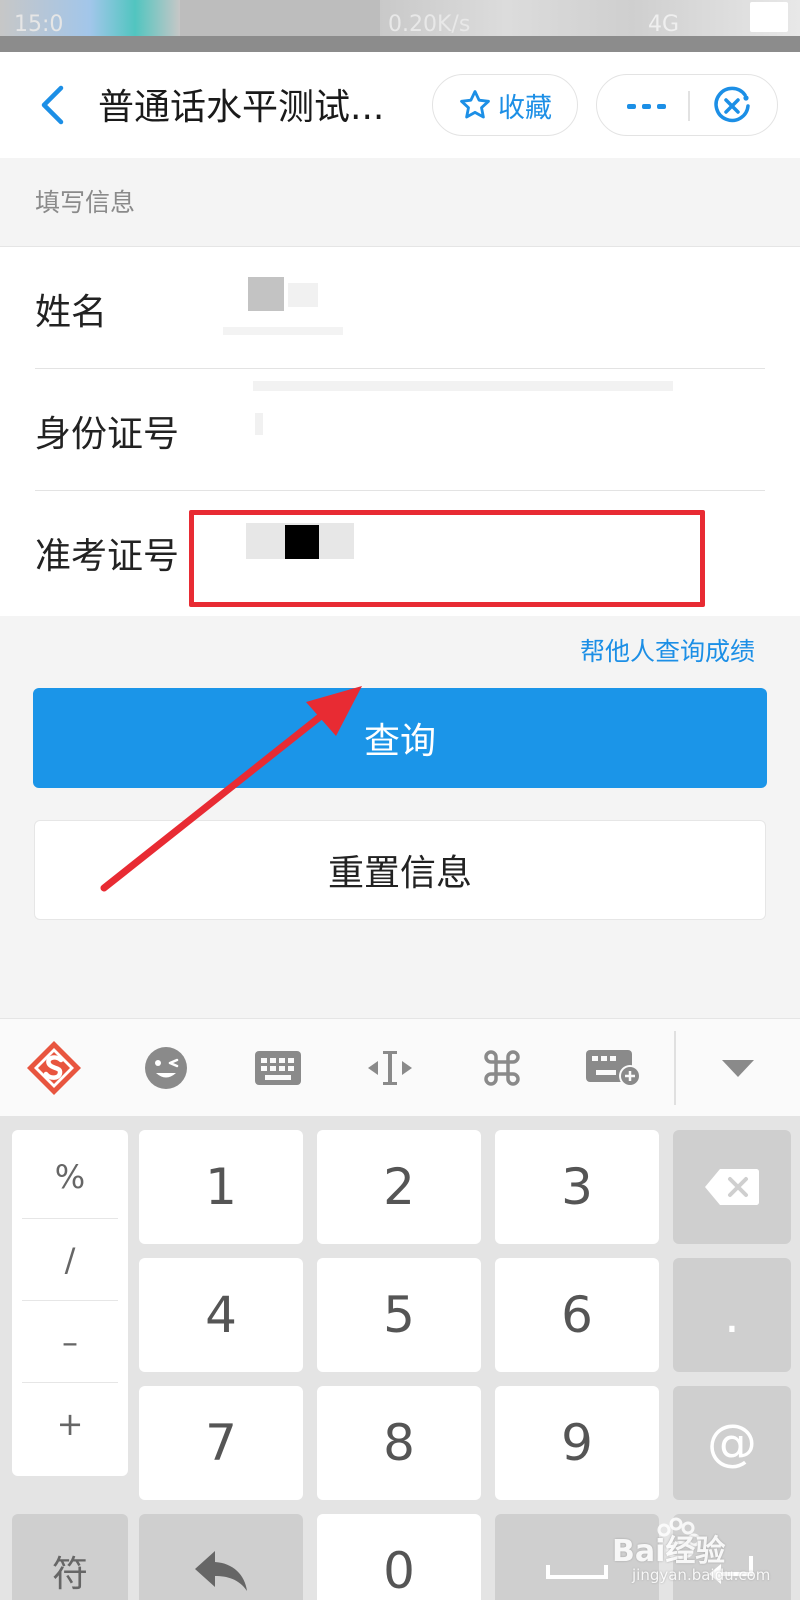 This screenshot has height=1600, width=800. Describe the element at coordinates (577, 1572) in the screenshot. I see `space-bar-icon` at that location.